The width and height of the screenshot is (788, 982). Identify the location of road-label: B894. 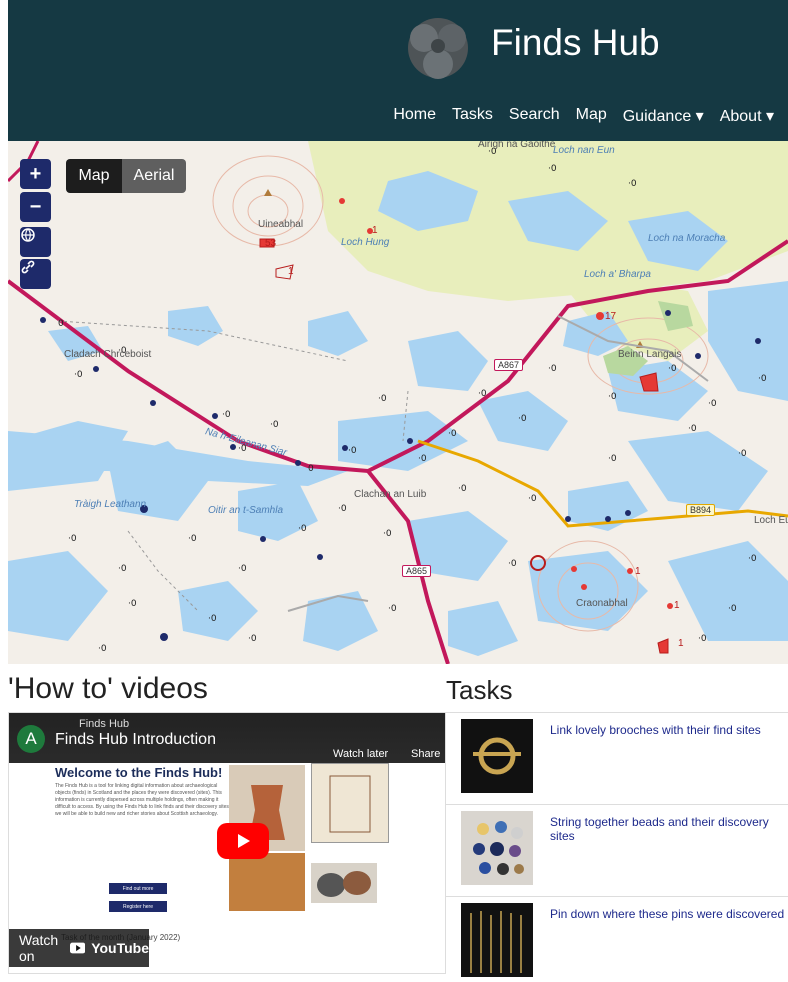
(701, 510).